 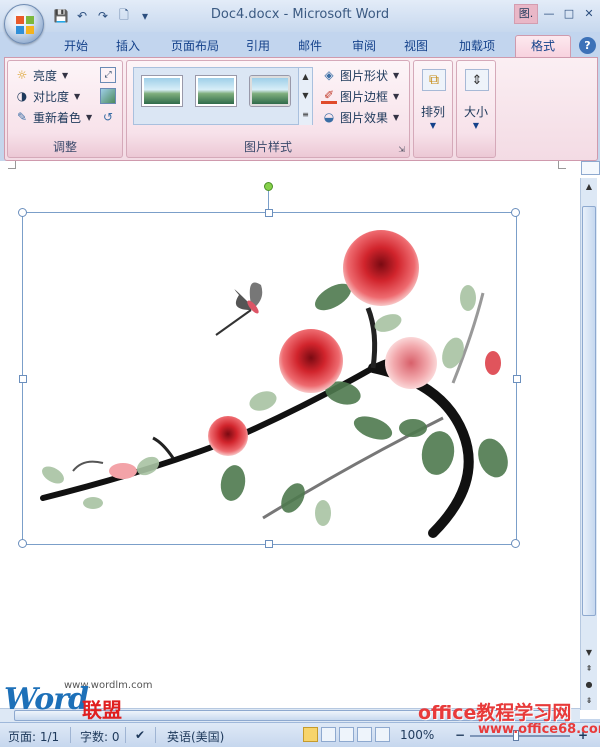 I want to click on next-page-icon: ⇟, so click(x=589, y=701).